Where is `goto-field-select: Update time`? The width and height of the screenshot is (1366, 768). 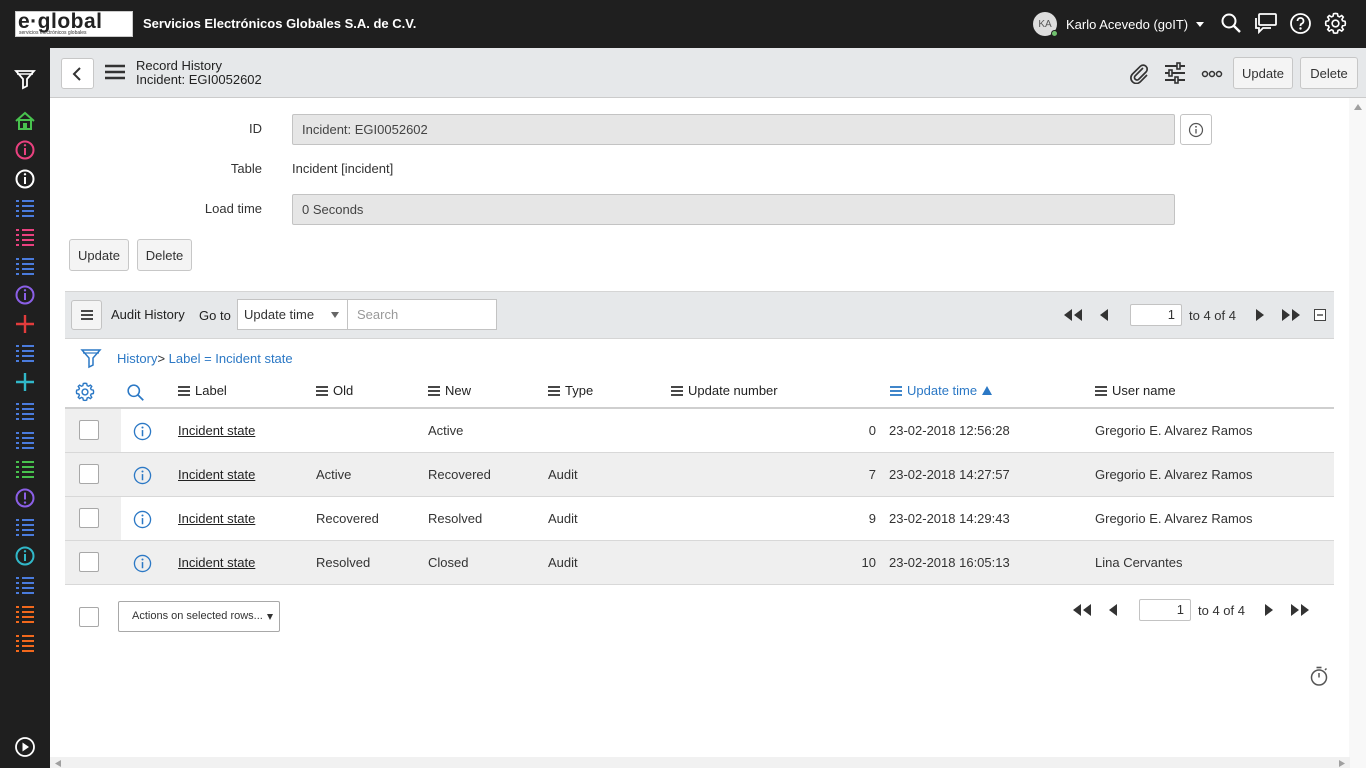 goto-field-select: Update time is located at coordinates (292, 314).